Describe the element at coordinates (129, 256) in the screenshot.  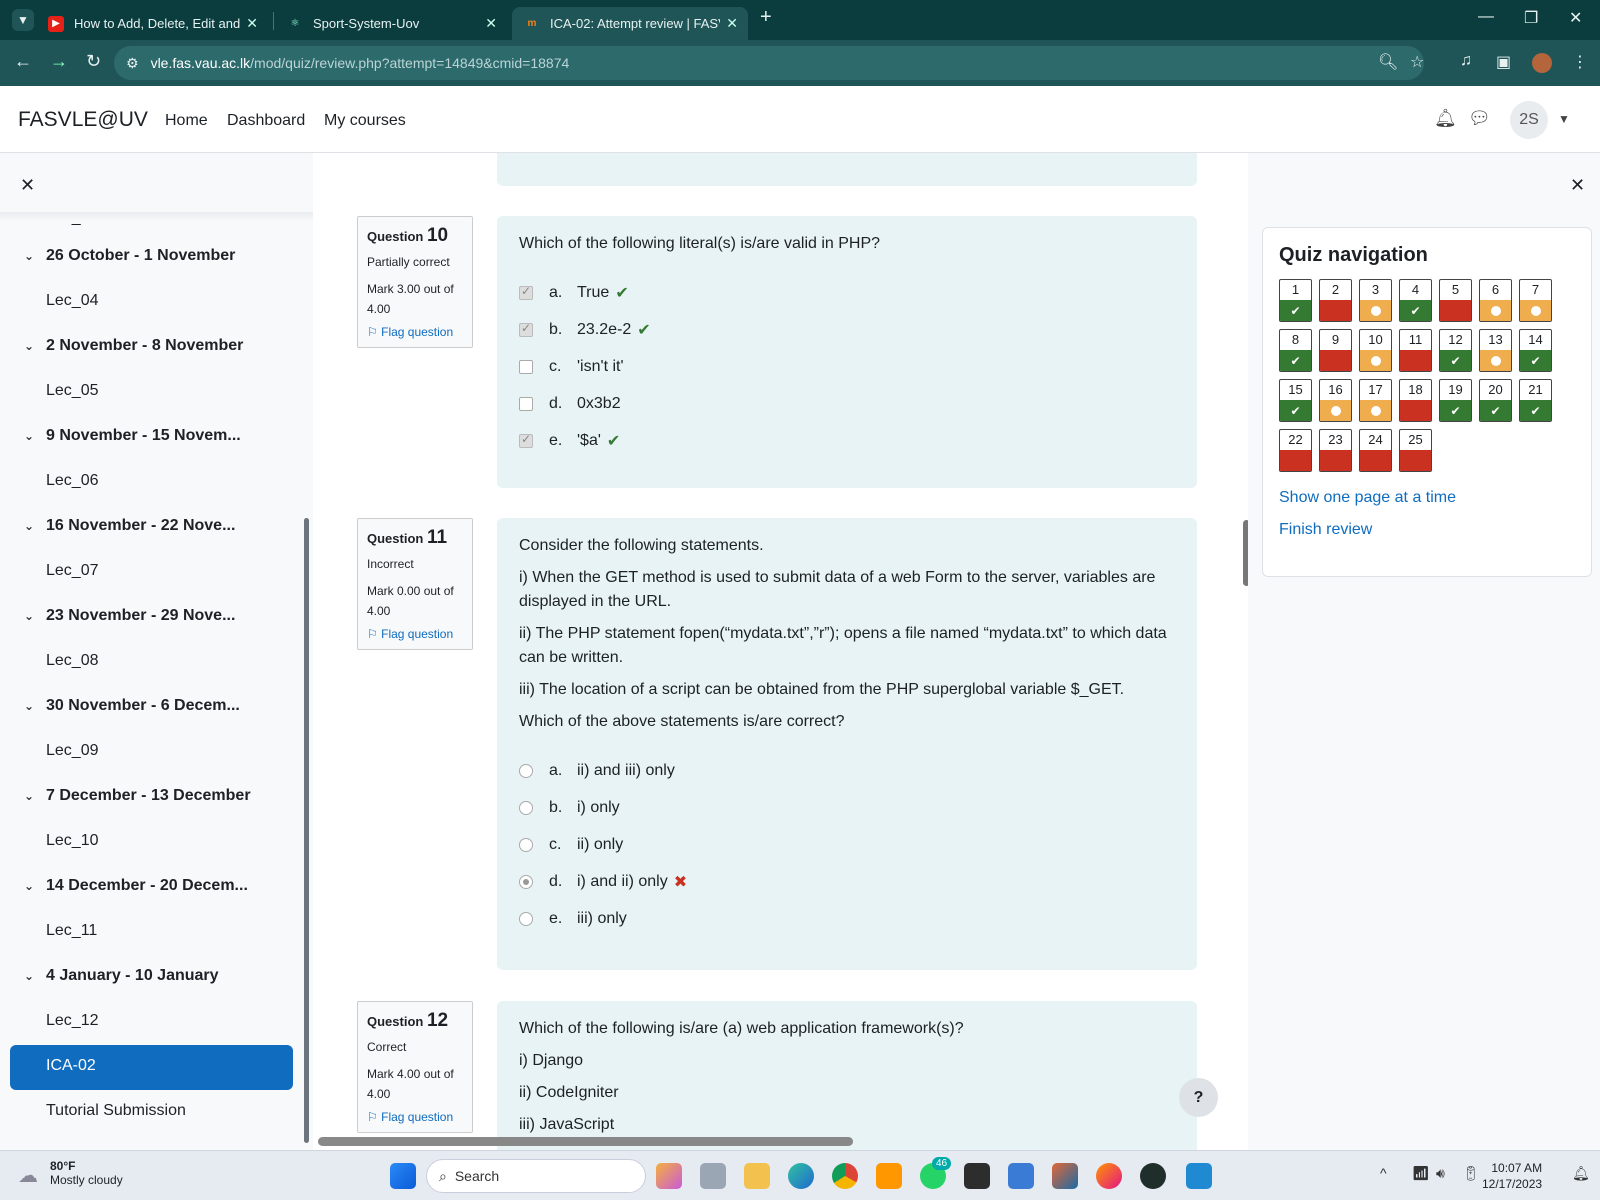
I see `sidebar-section: ⌄ 26 October - 1 November` at that location.